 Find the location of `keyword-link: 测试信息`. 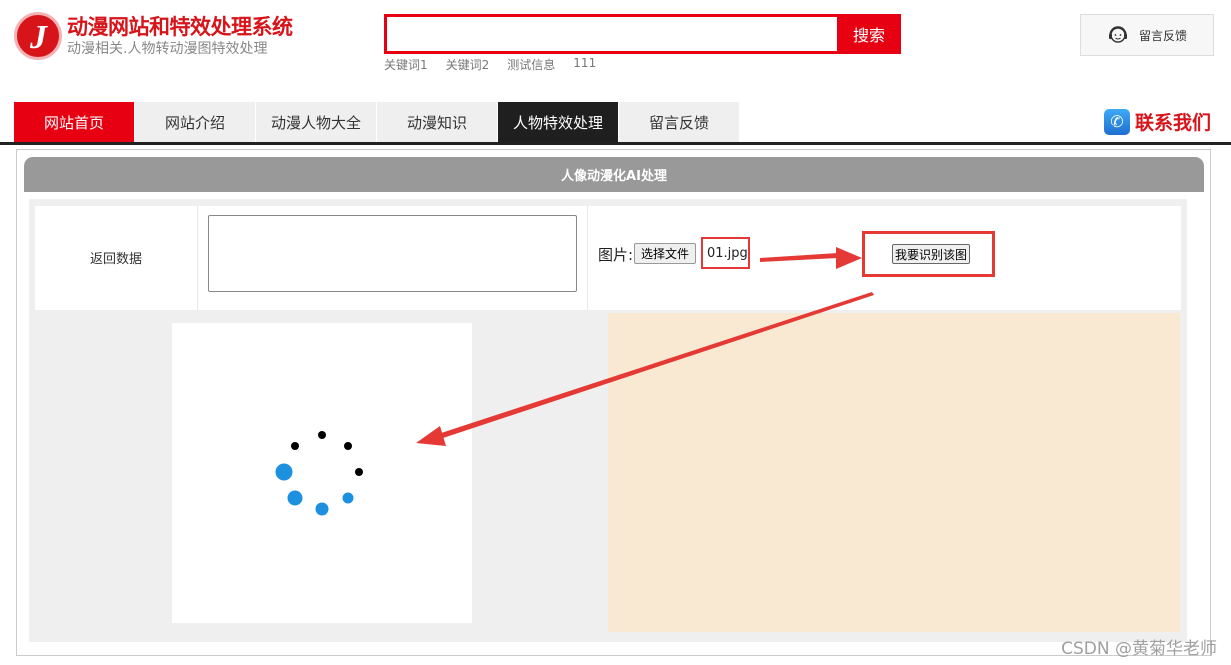

keyword-link: 测试信息 is located at coordinates (531, 64).